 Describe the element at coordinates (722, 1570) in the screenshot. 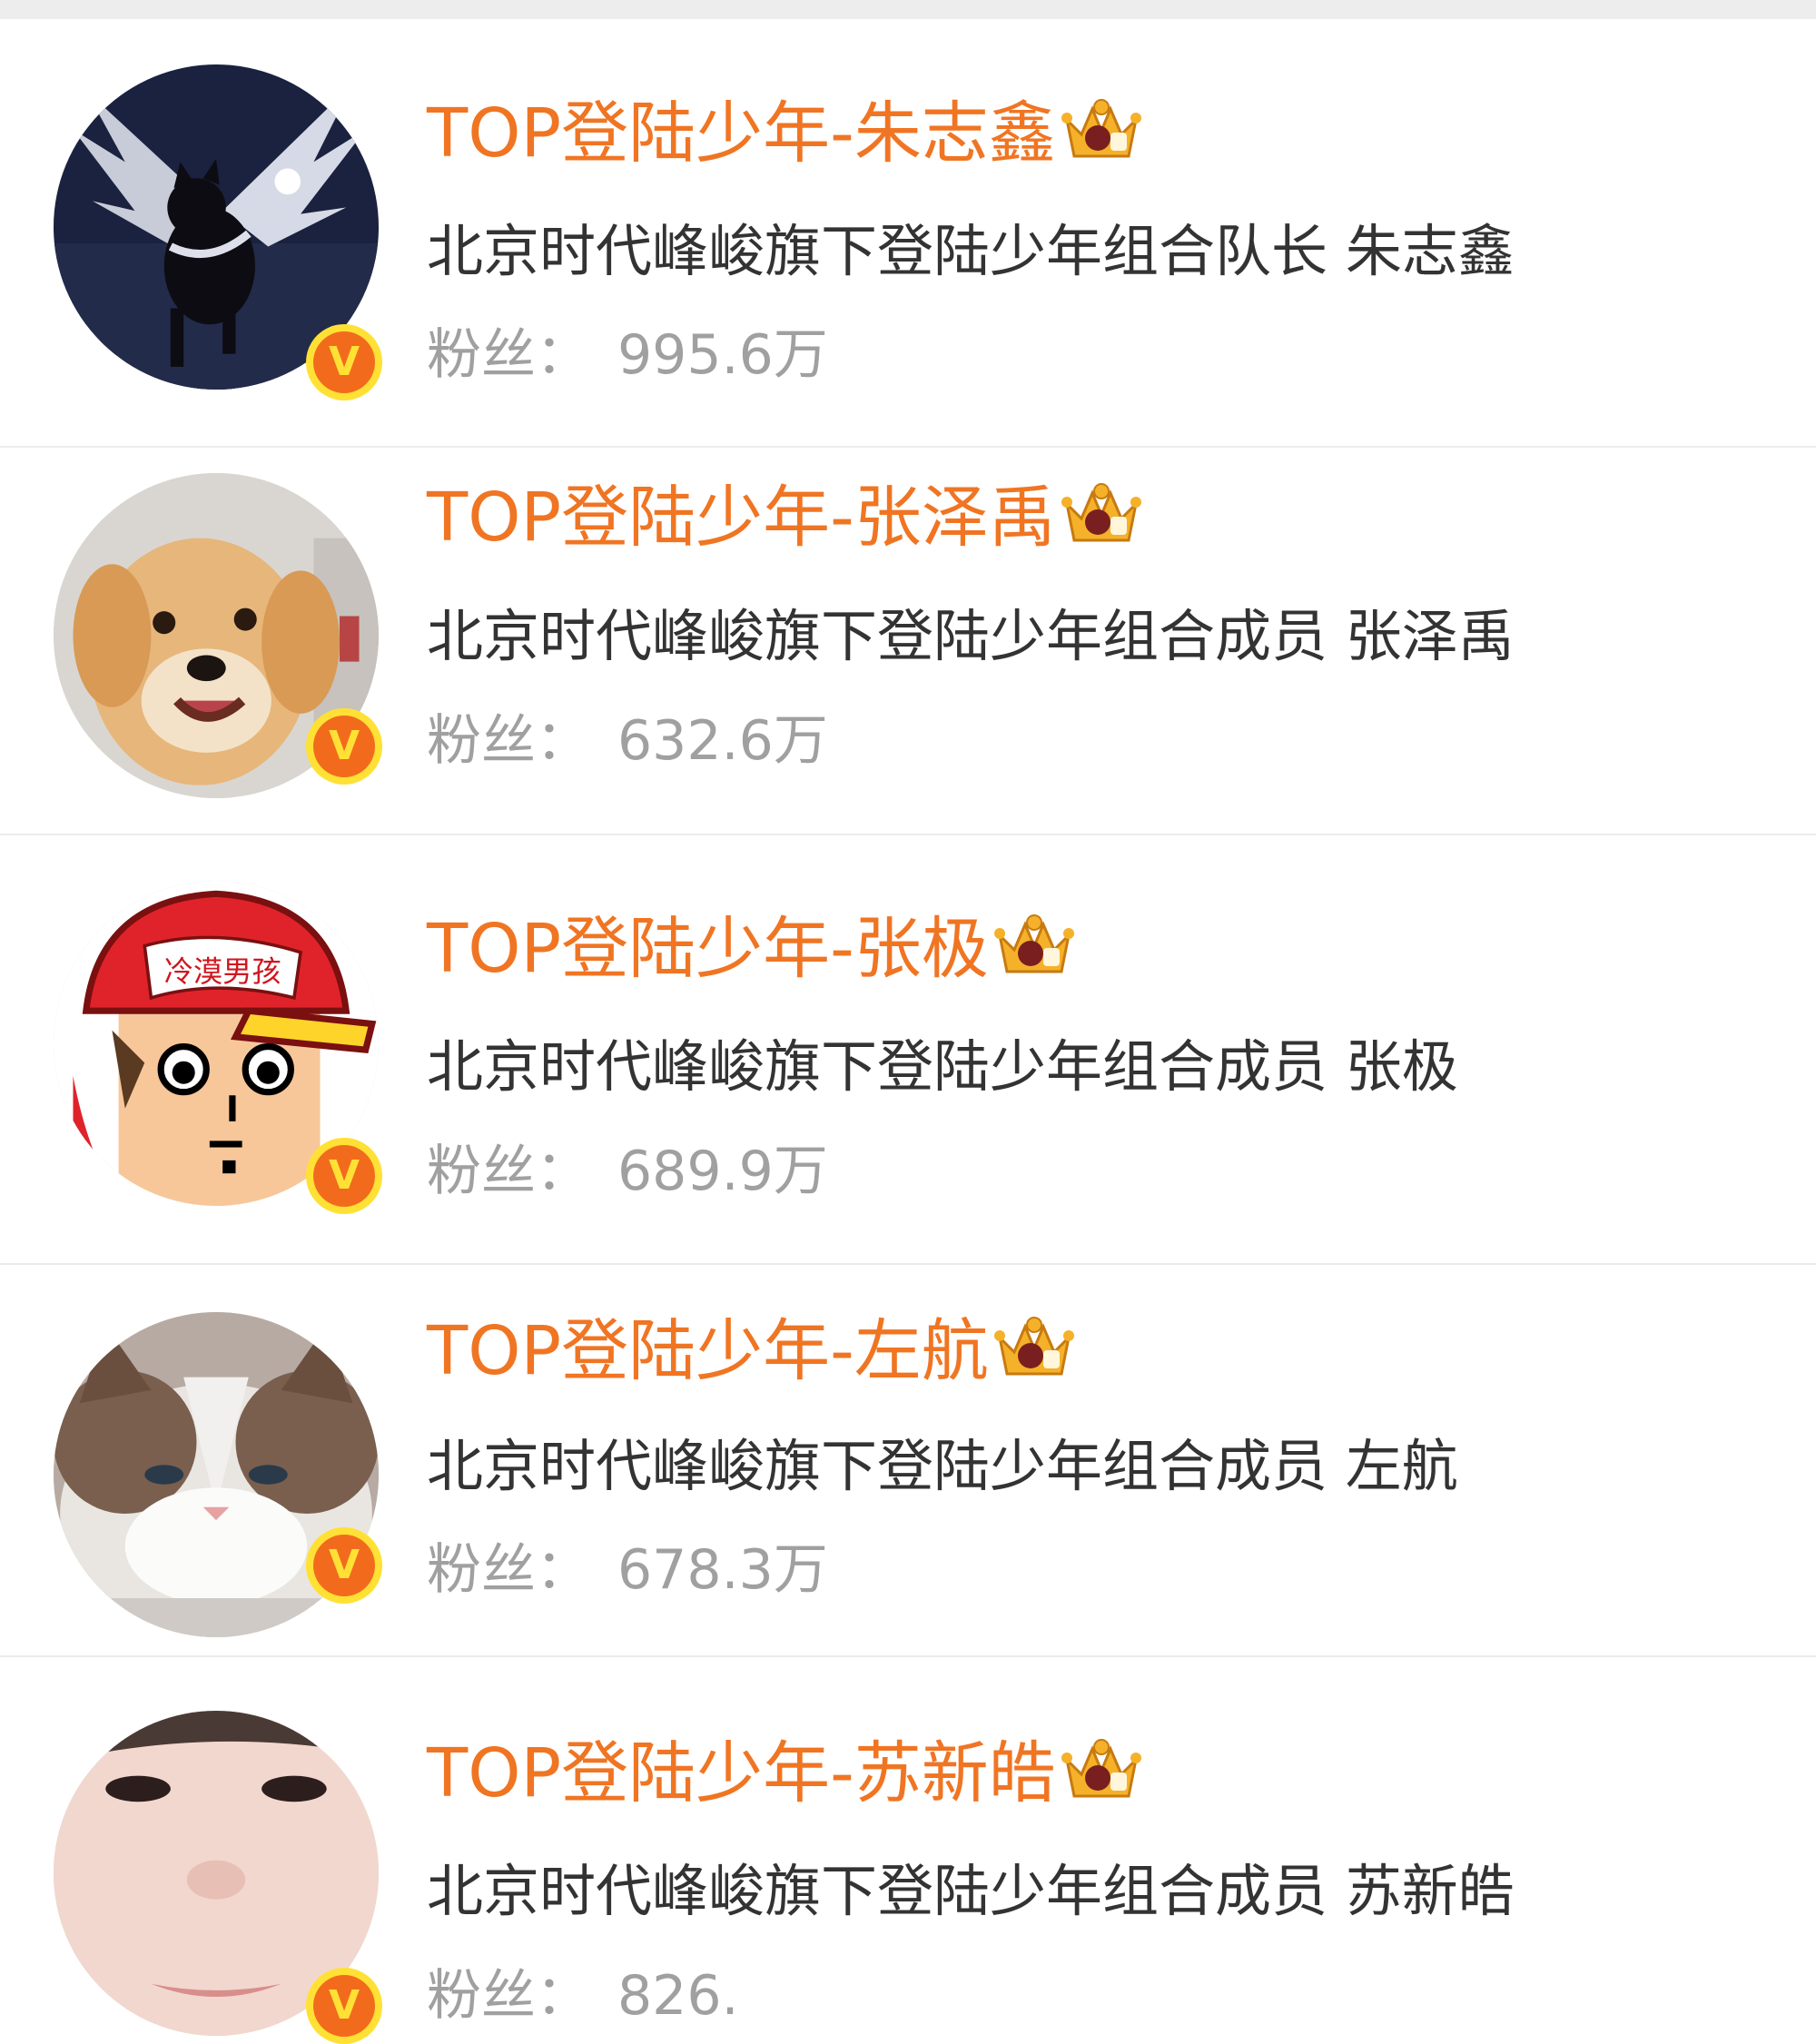

I see `fans-value: 678.3万` at that location.